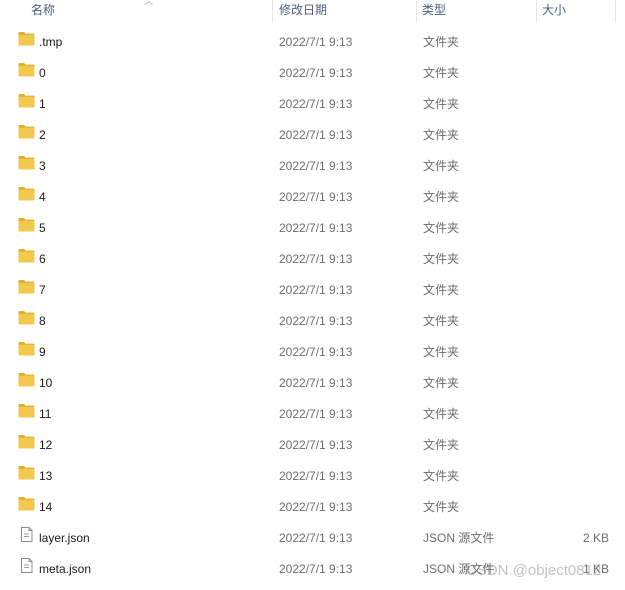 Image resolution: width=625 pixels, height=590 pixels. Describe the element at coordinates (42, 321) in the screenshot. I see `file-name: 8` at that location.